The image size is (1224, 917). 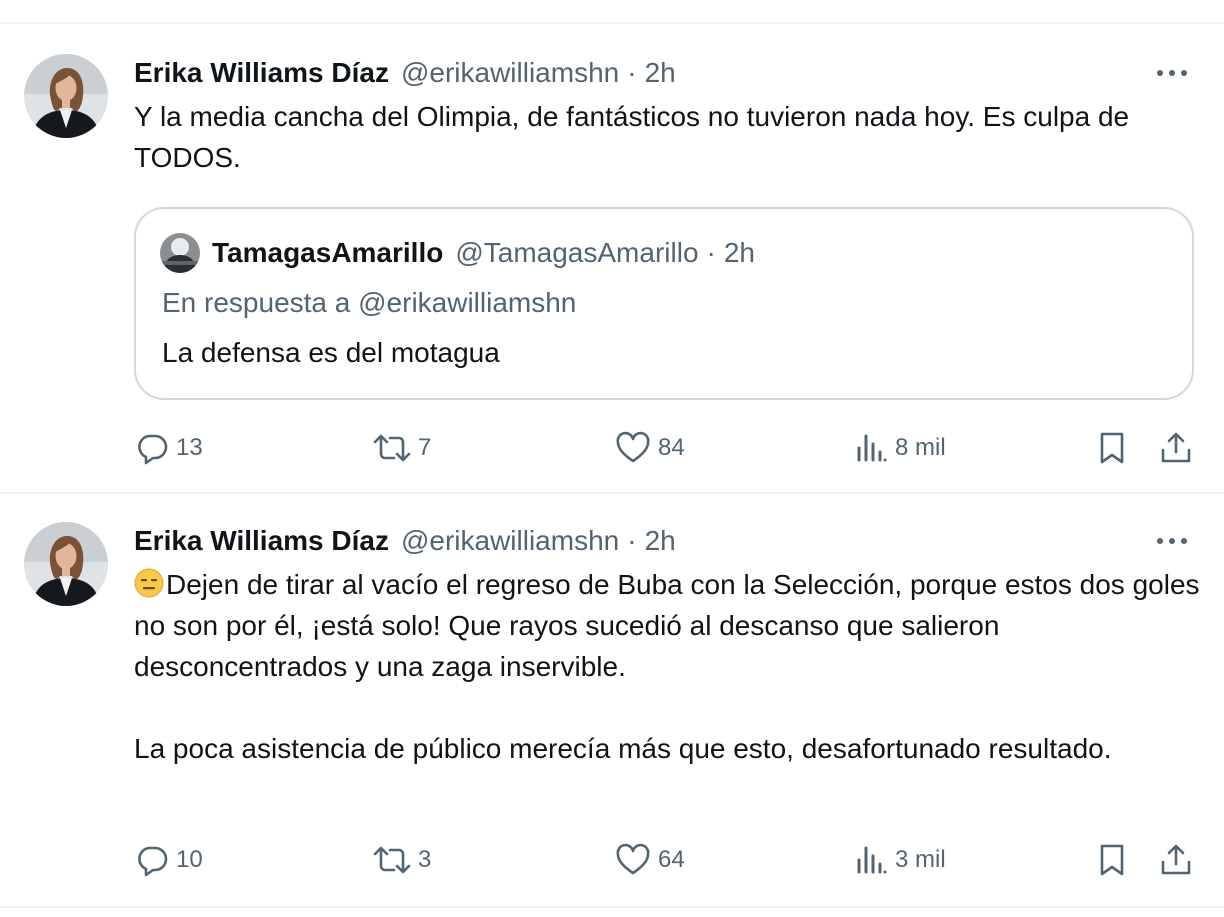 I want to click on views-button: 3 mil, so click(x=900, y=860).